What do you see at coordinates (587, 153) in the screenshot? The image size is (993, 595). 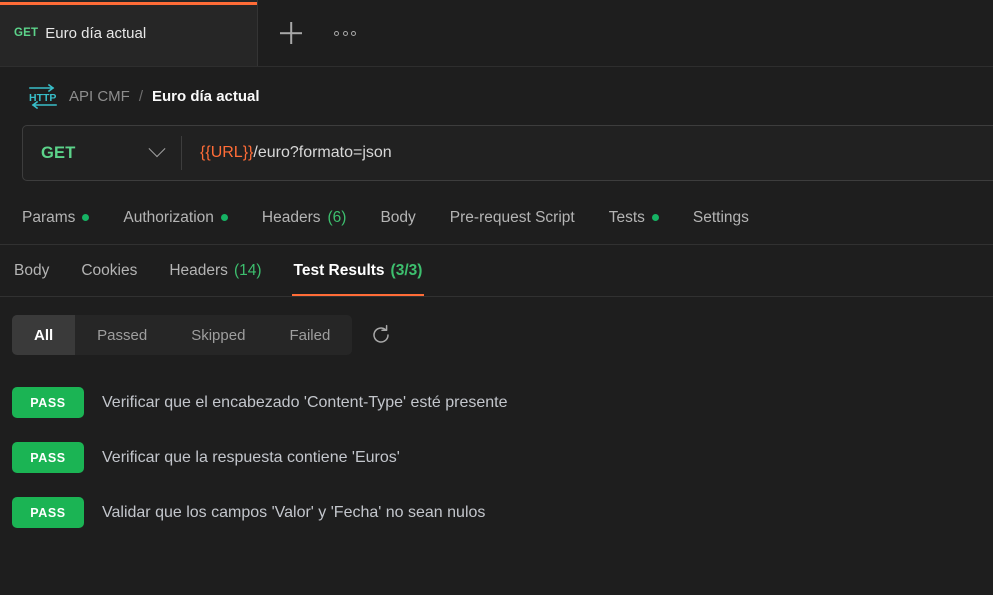 I see `url-input: {{URL}}/euro?formato=json` at bounding box center [587, 153].